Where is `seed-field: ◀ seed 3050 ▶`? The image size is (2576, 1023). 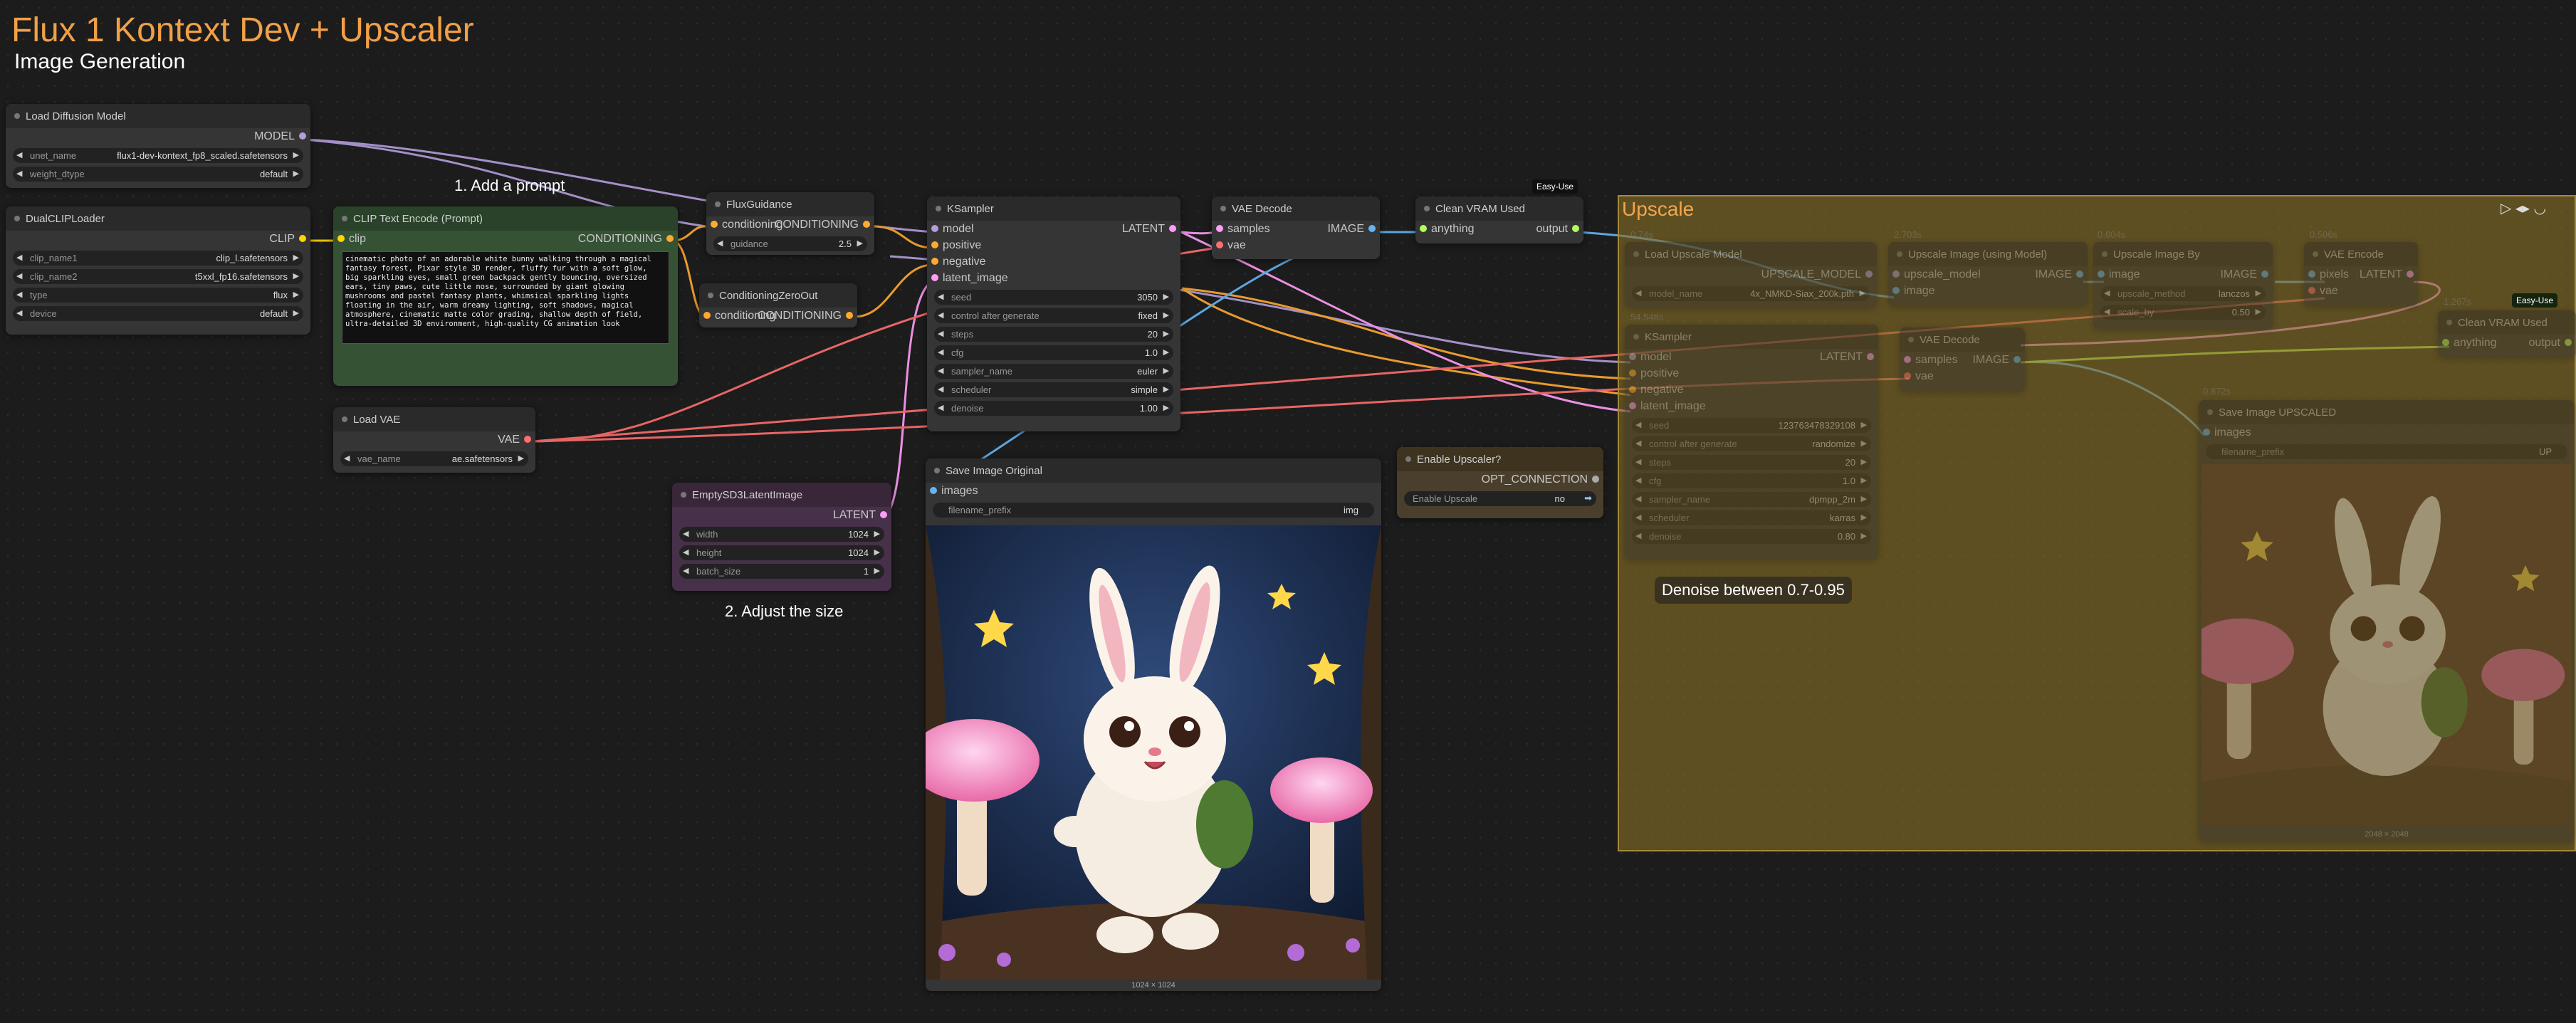
seed-field: ◀ seed 3050 ▶ is located at coordinates (1053, 297).